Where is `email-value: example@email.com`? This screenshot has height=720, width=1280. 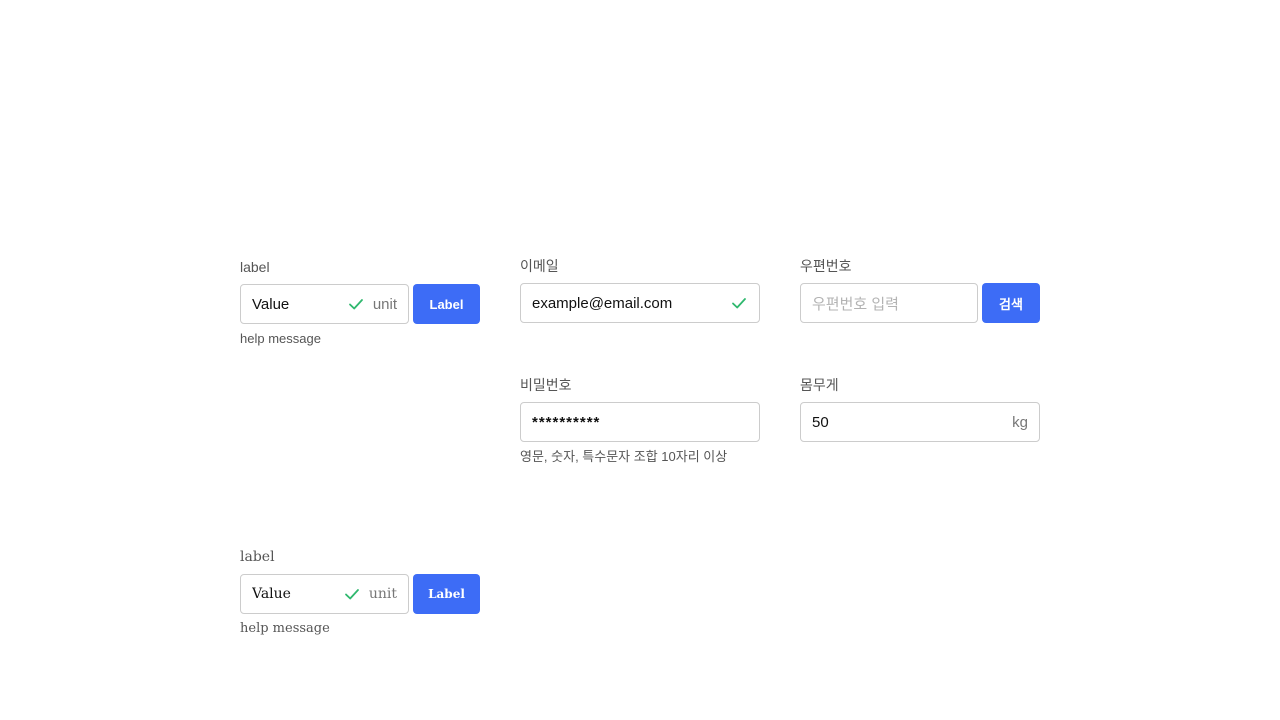 email-value: example@email.com is located at coordinates (602, 303).